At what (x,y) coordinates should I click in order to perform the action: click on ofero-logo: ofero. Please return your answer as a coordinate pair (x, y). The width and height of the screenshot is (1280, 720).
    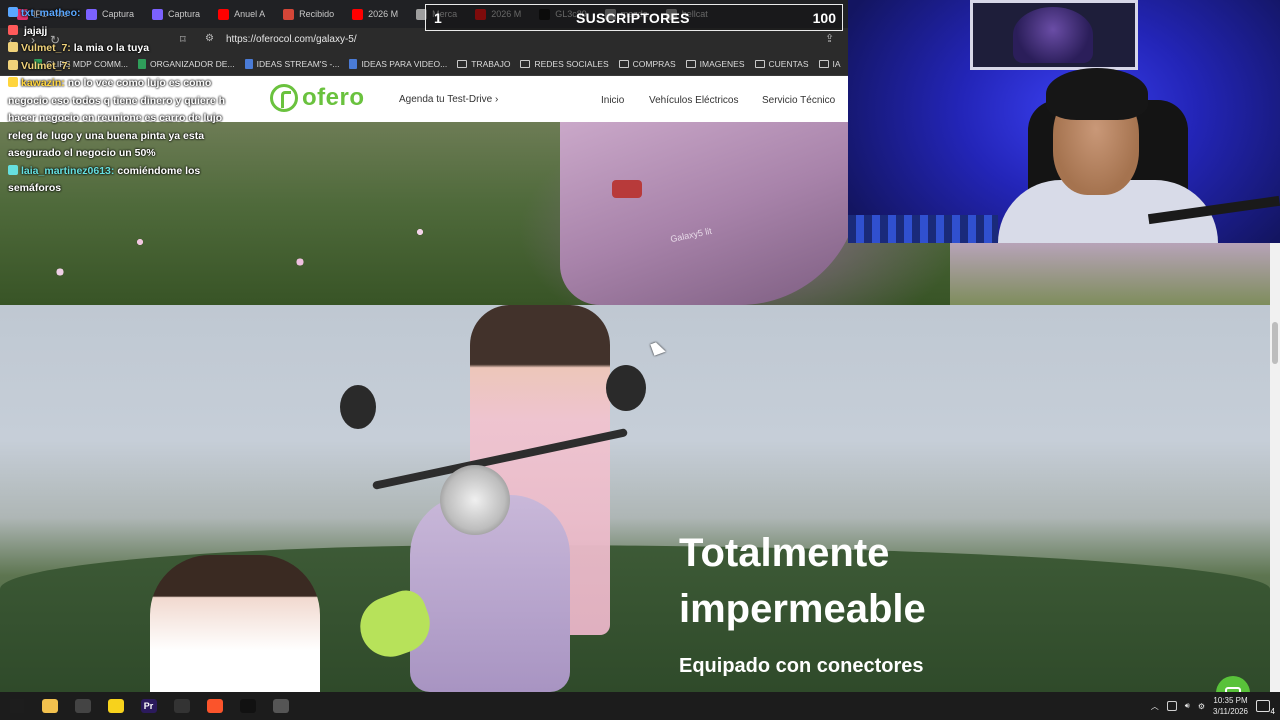
    Looking at the image, I should click on (317, 98).